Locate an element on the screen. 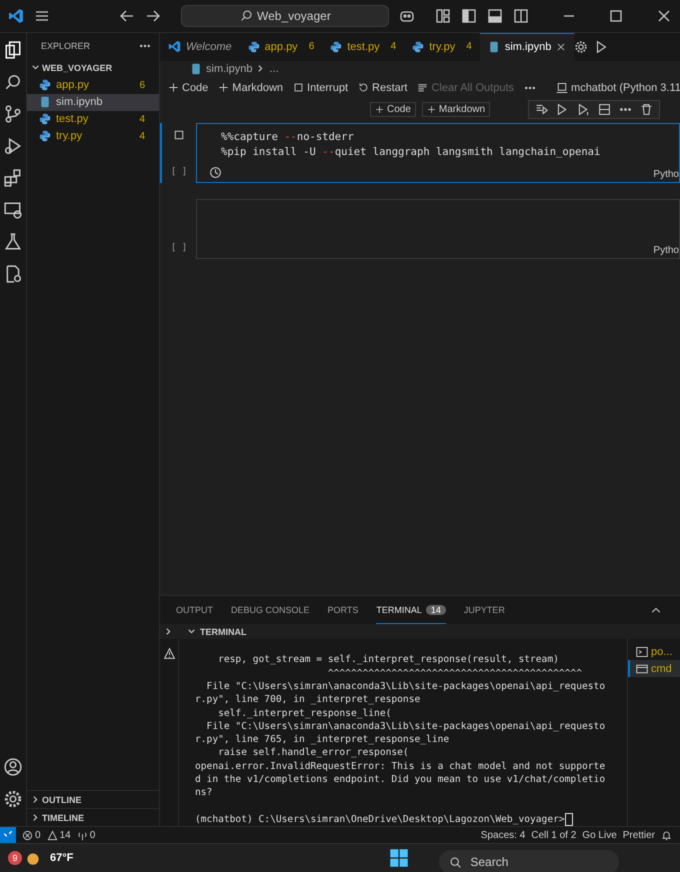  toolbar-button: Interrupt is located at coordinates (320, 88).